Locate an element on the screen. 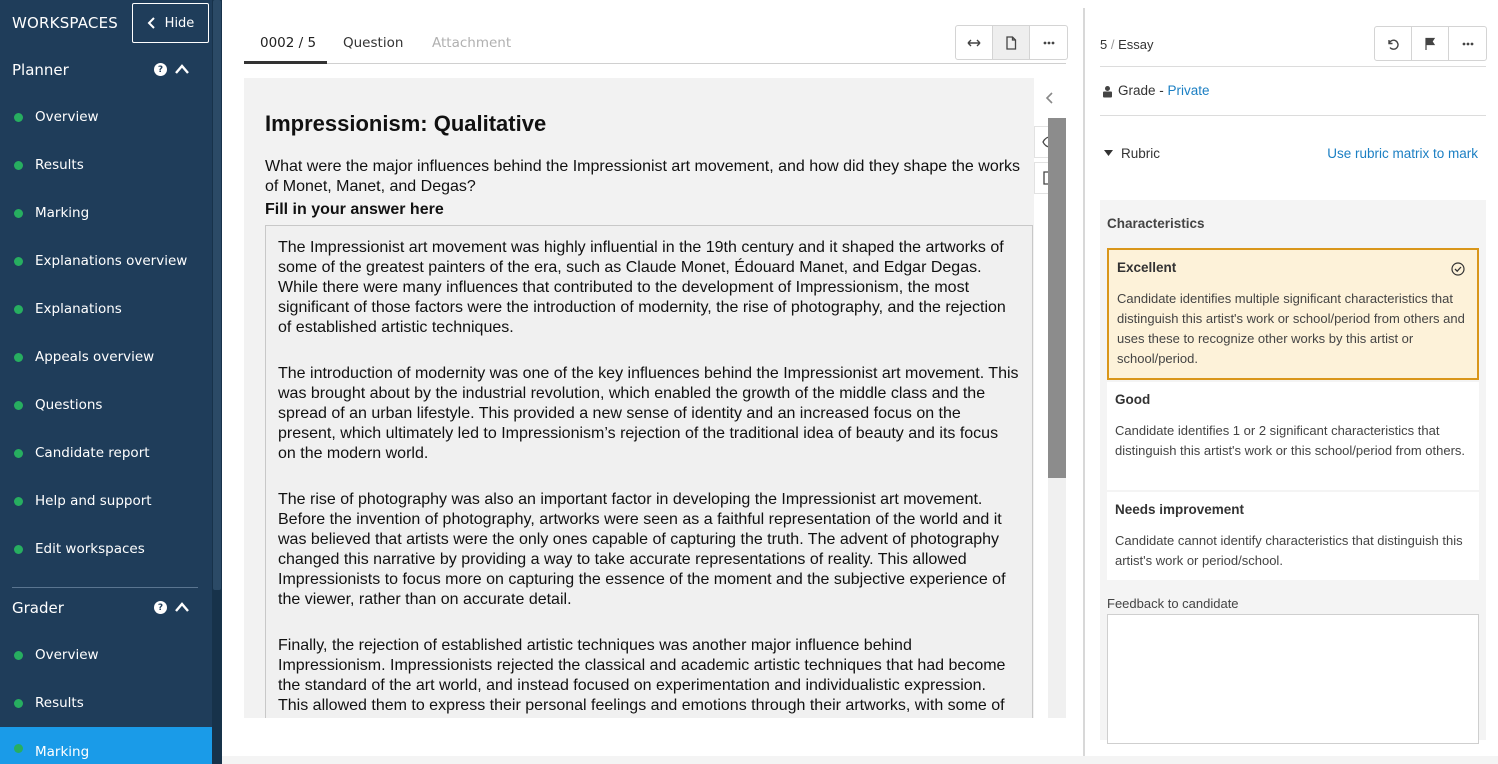 This screenshot has width=1498, height=764. rubric-option-name: Needs improvement is located at coordinates (1180, 509).